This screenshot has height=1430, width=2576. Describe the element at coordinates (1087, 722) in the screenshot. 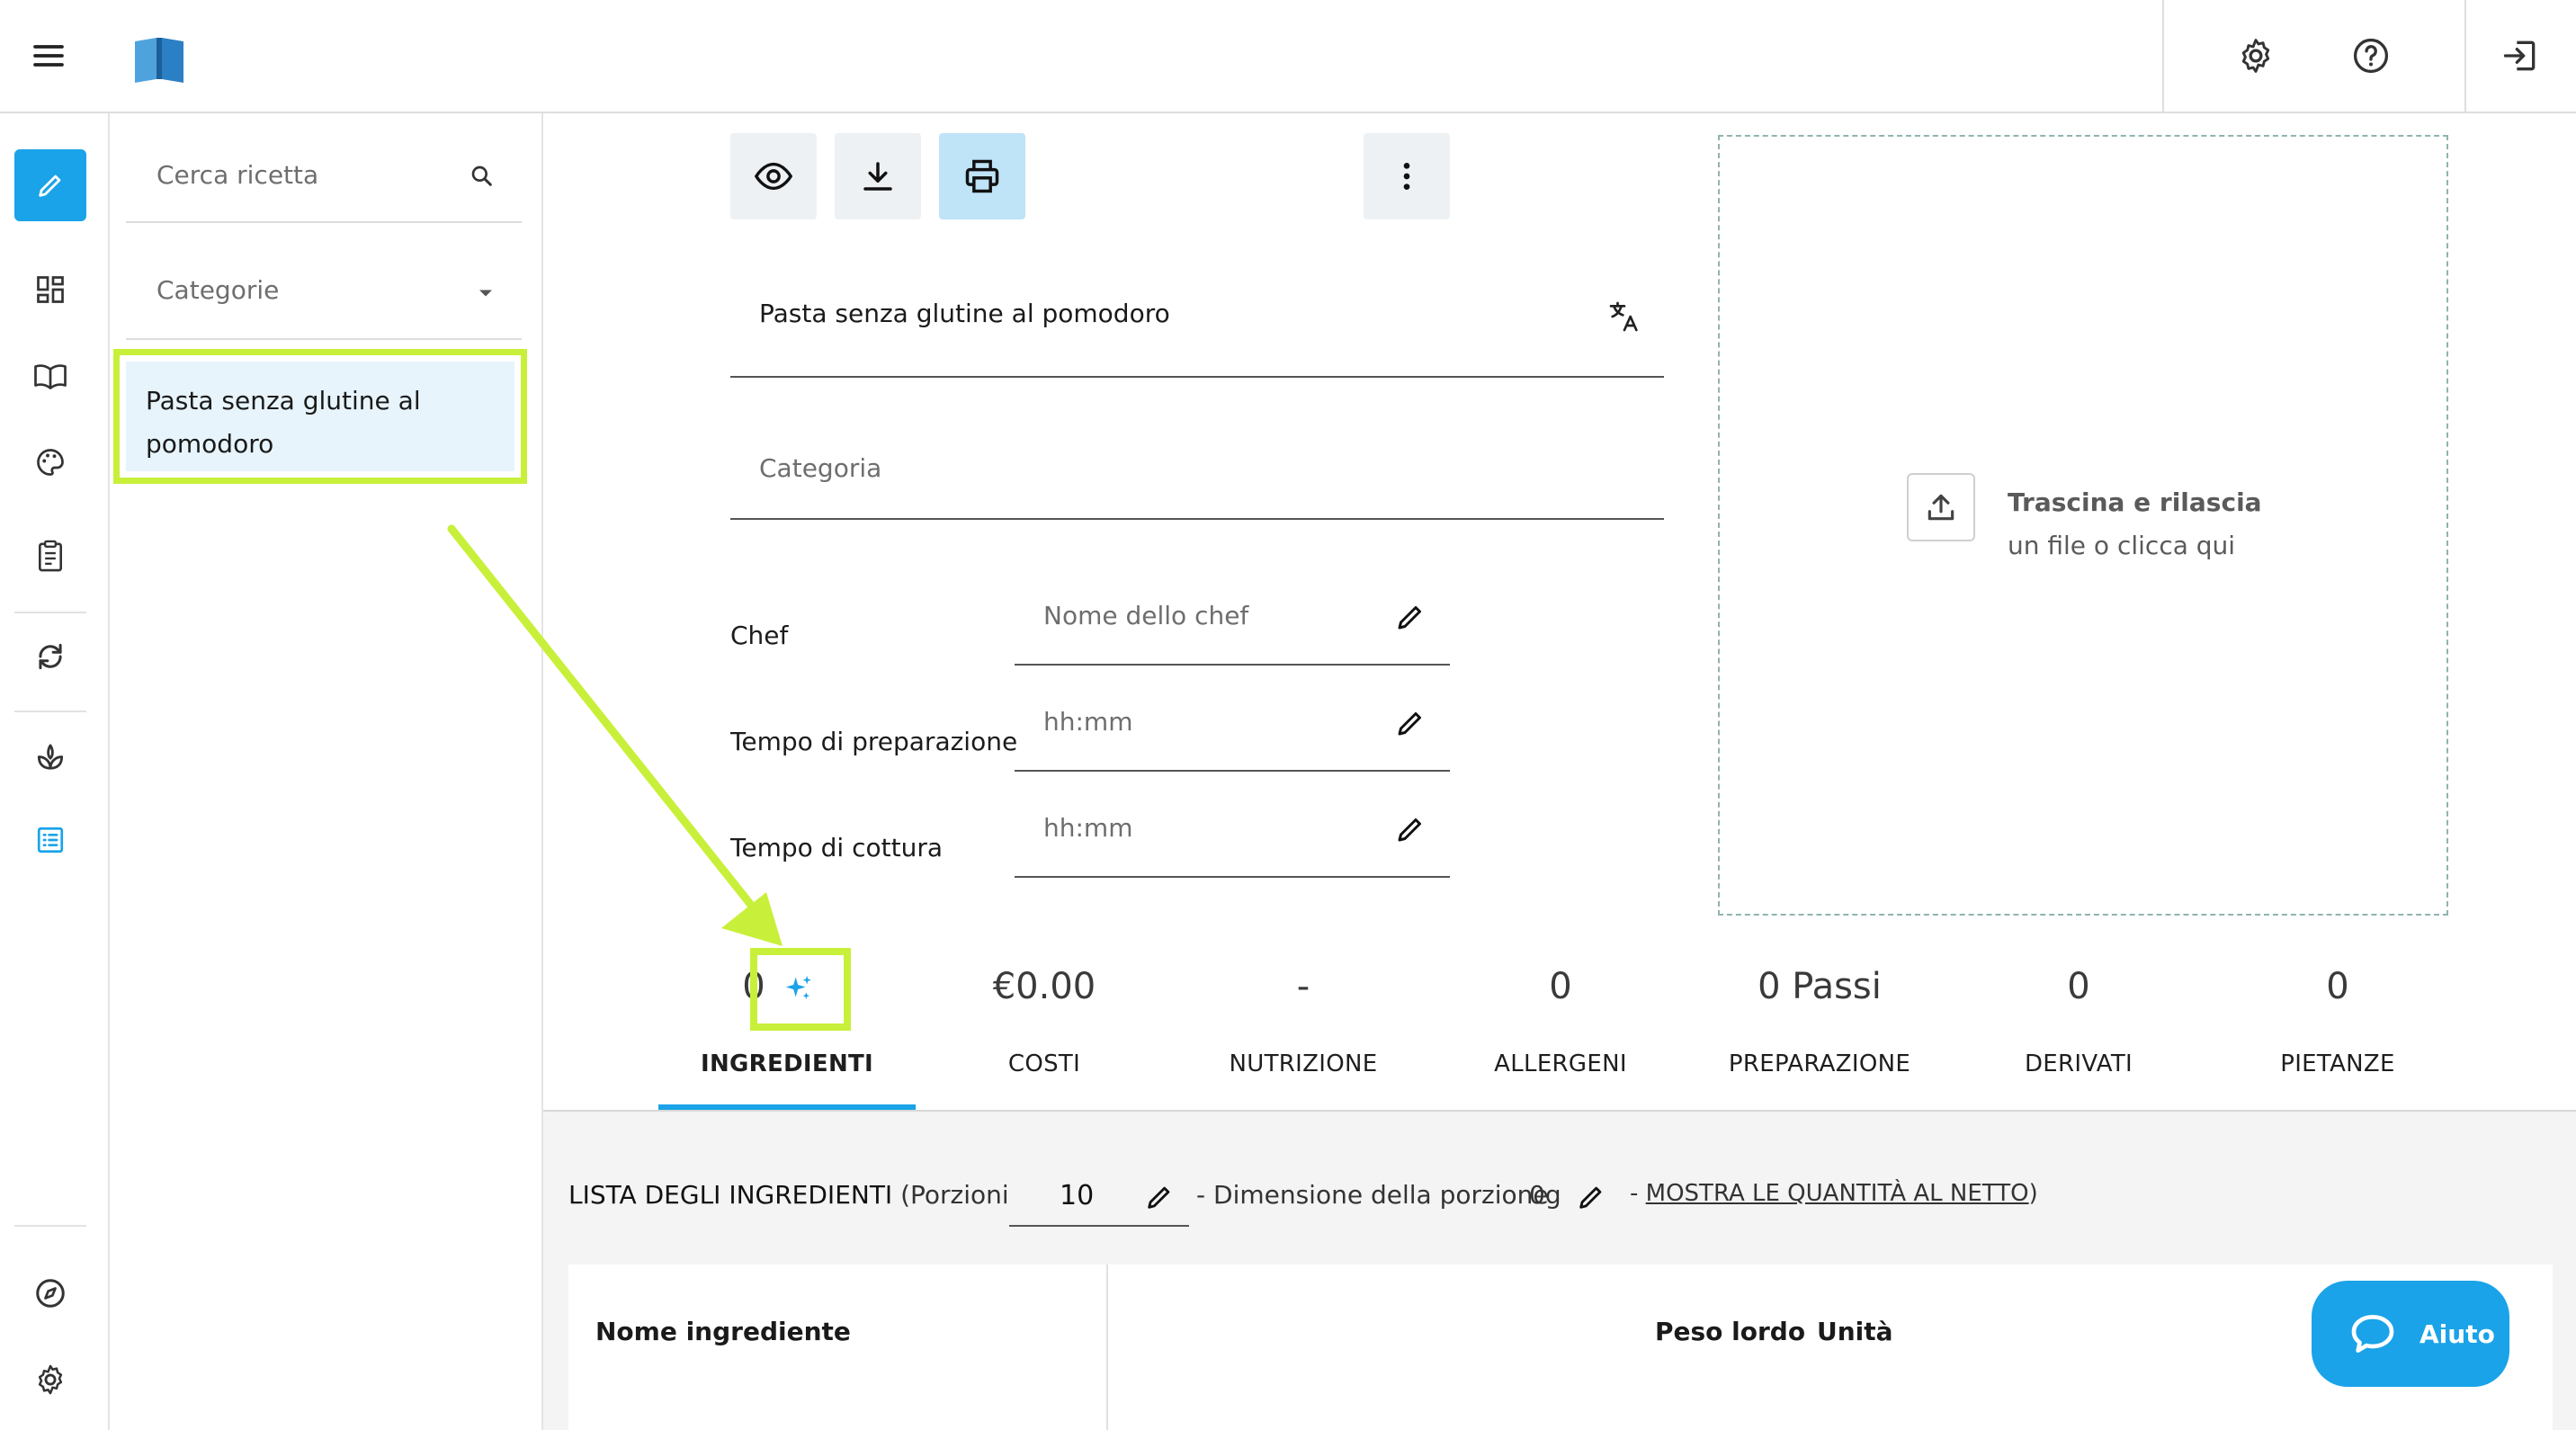

I see `prep-time-input: hh:mm` at that location.